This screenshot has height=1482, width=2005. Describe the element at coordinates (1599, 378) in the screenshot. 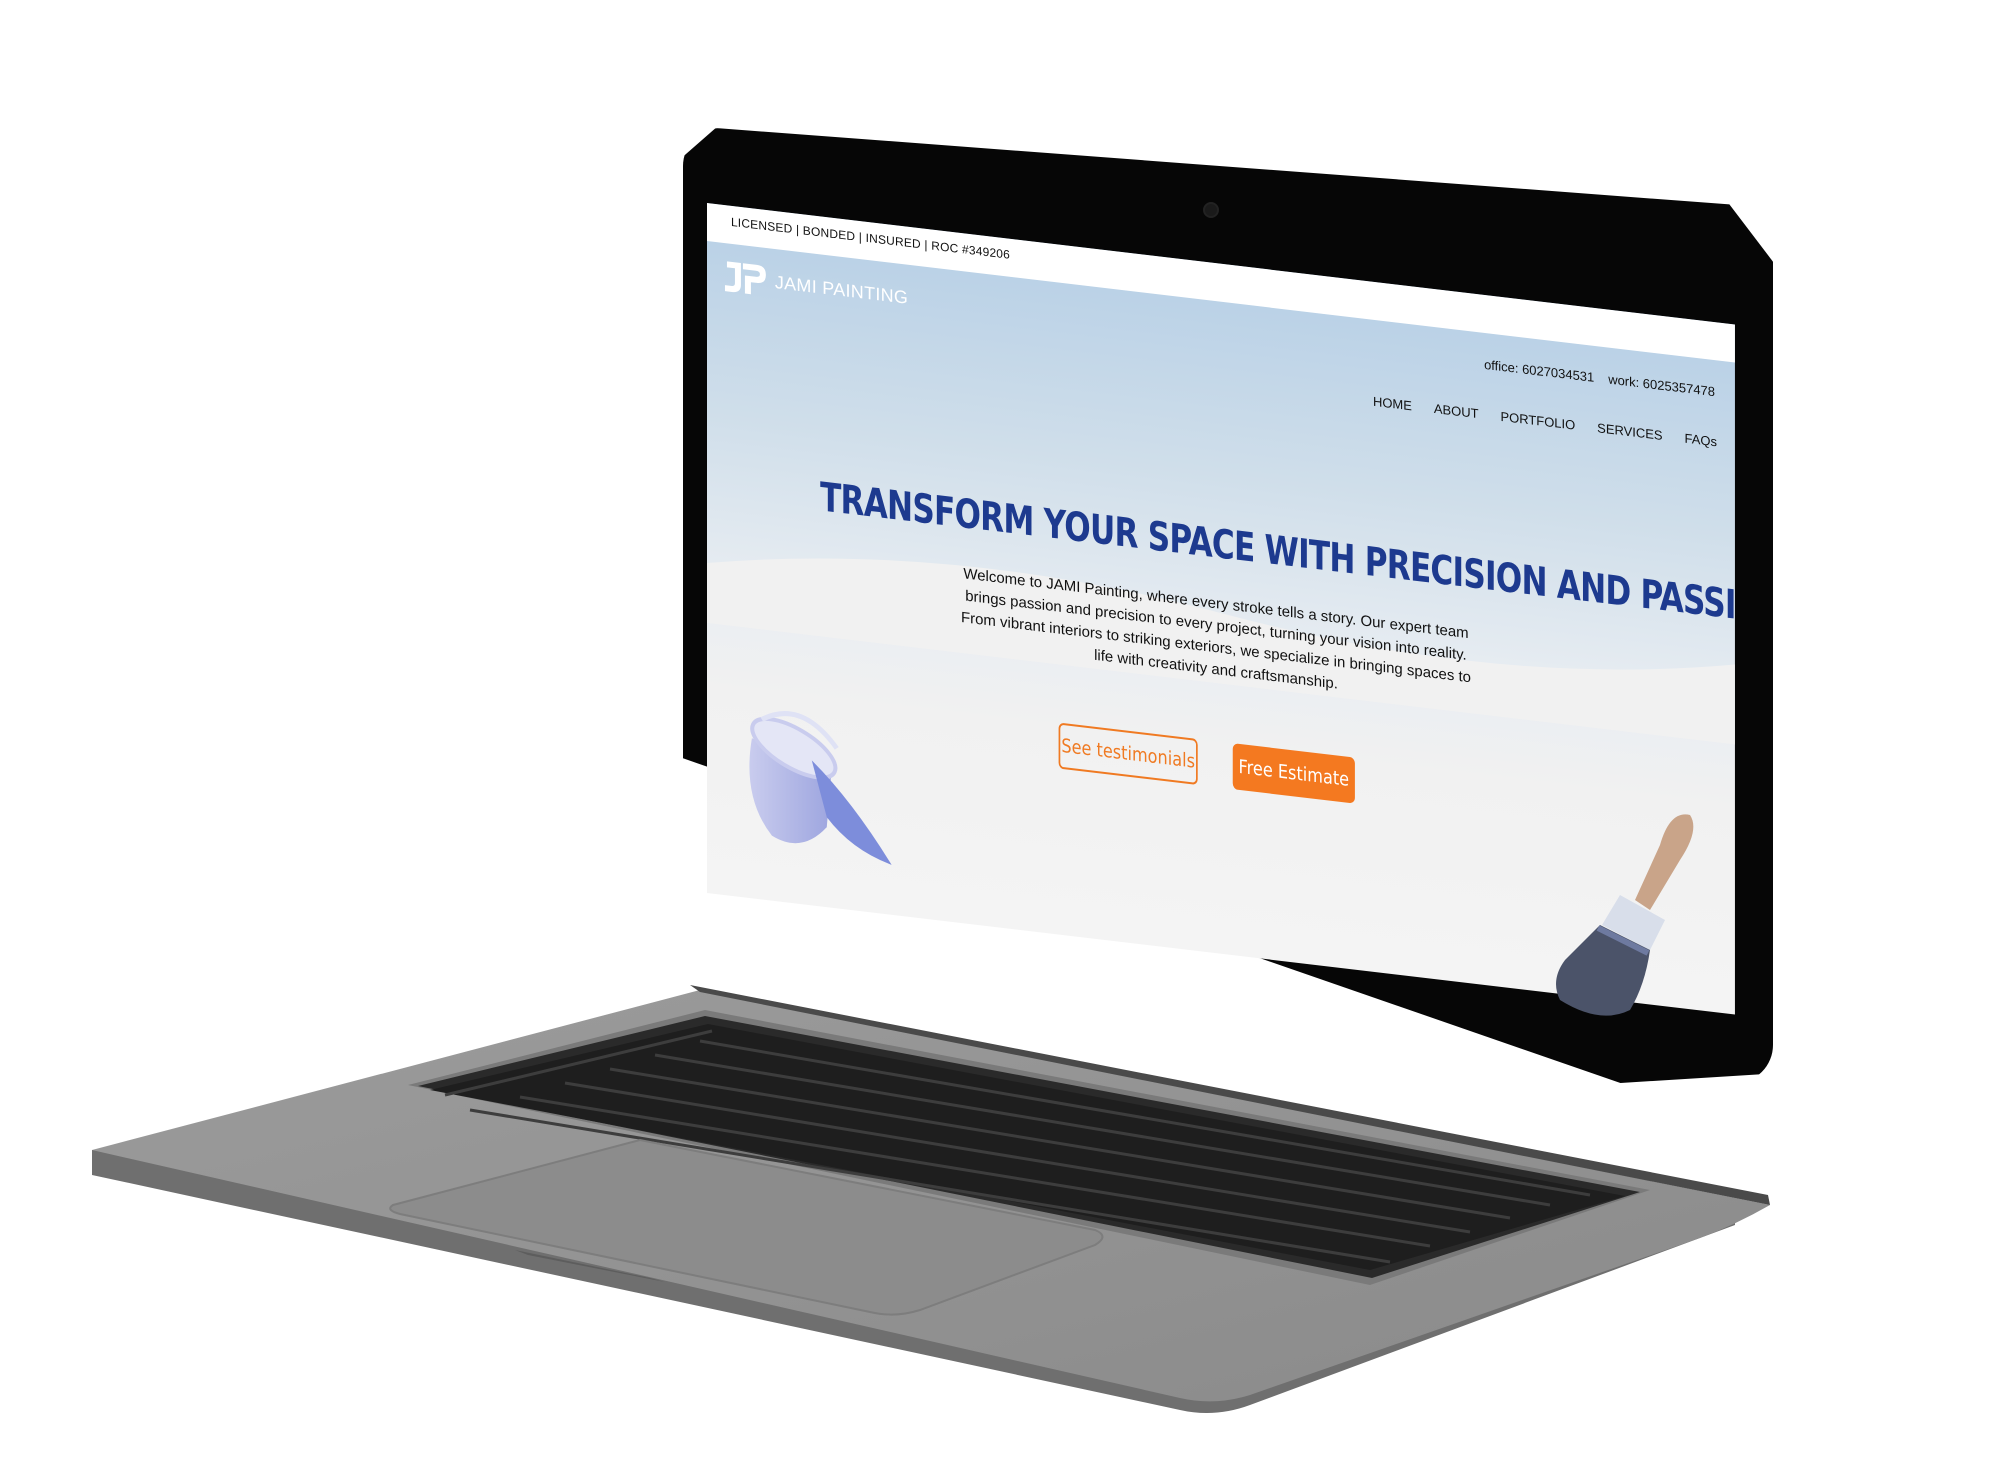

I see `contact-numbers: office: 6027034531 work: 6025357478` at that location.